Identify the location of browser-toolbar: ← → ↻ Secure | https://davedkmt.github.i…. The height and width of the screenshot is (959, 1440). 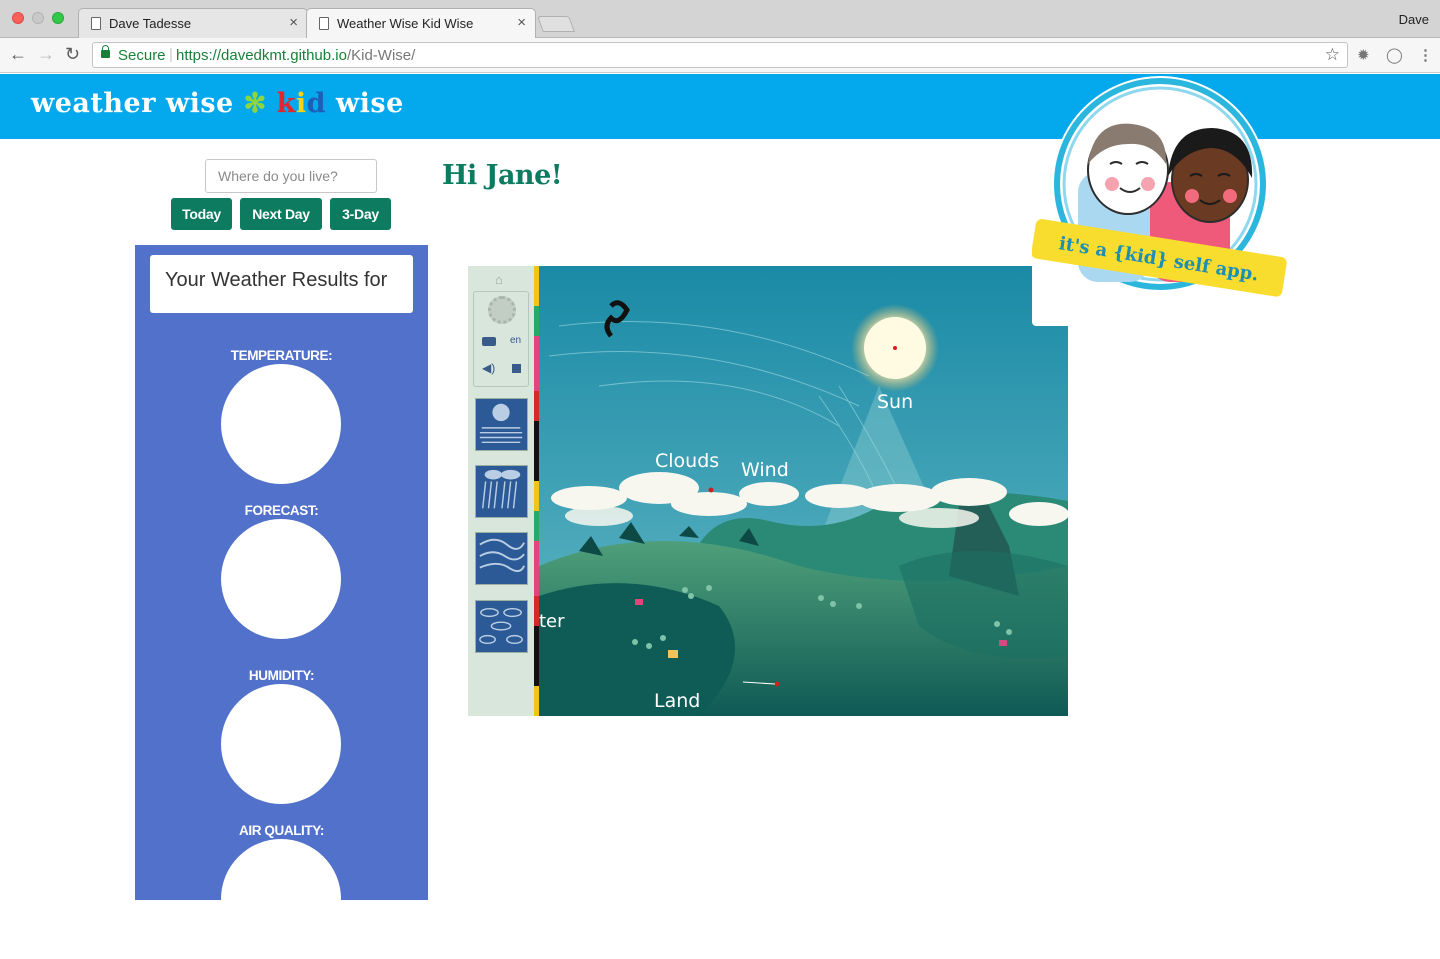
(720, 55).